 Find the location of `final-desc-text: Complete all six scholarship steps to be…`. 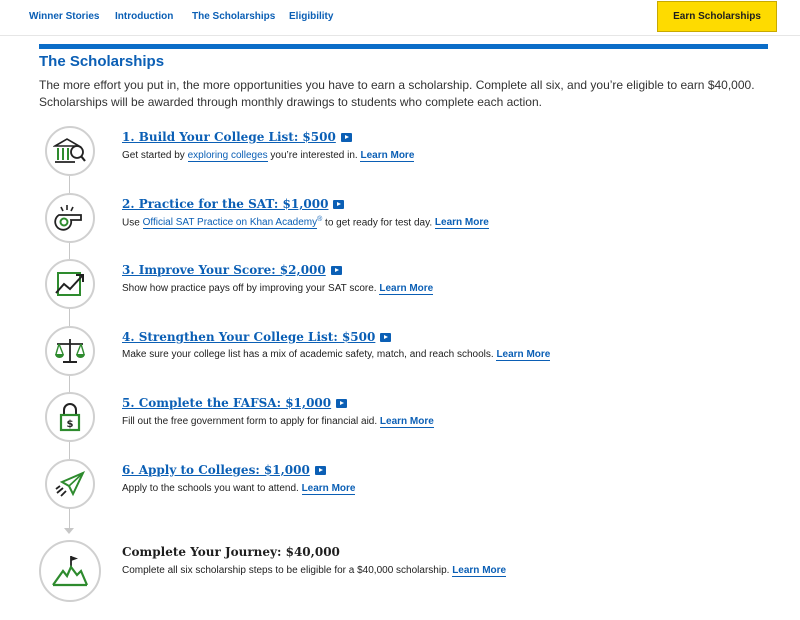

final-desc-text: Complete all six scholarship steps to be… is located at coordinates (287, 570).